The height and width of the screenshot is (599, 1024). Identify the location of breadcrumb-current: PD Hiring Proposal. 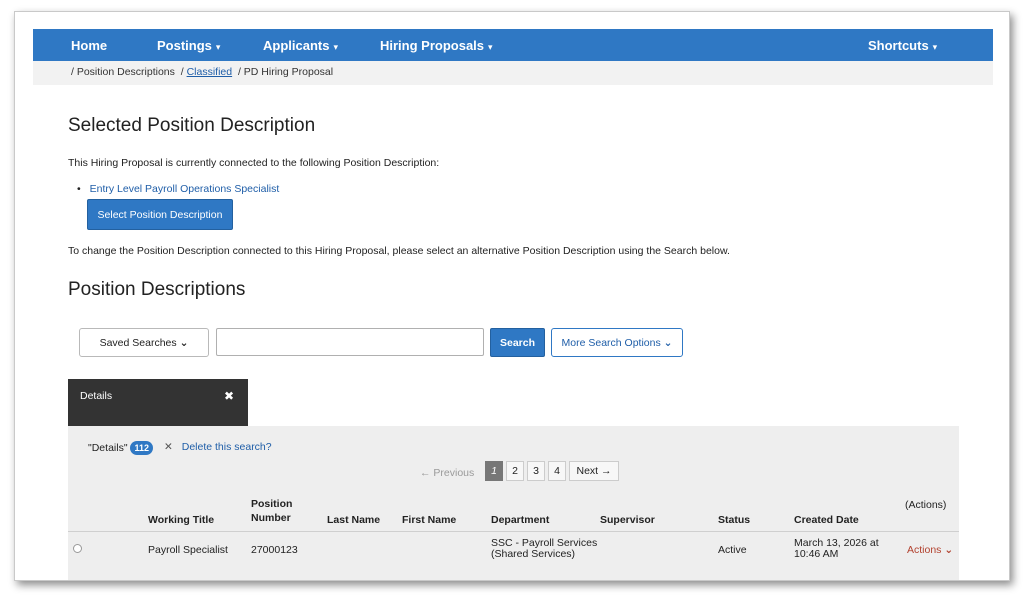
(288, 72).